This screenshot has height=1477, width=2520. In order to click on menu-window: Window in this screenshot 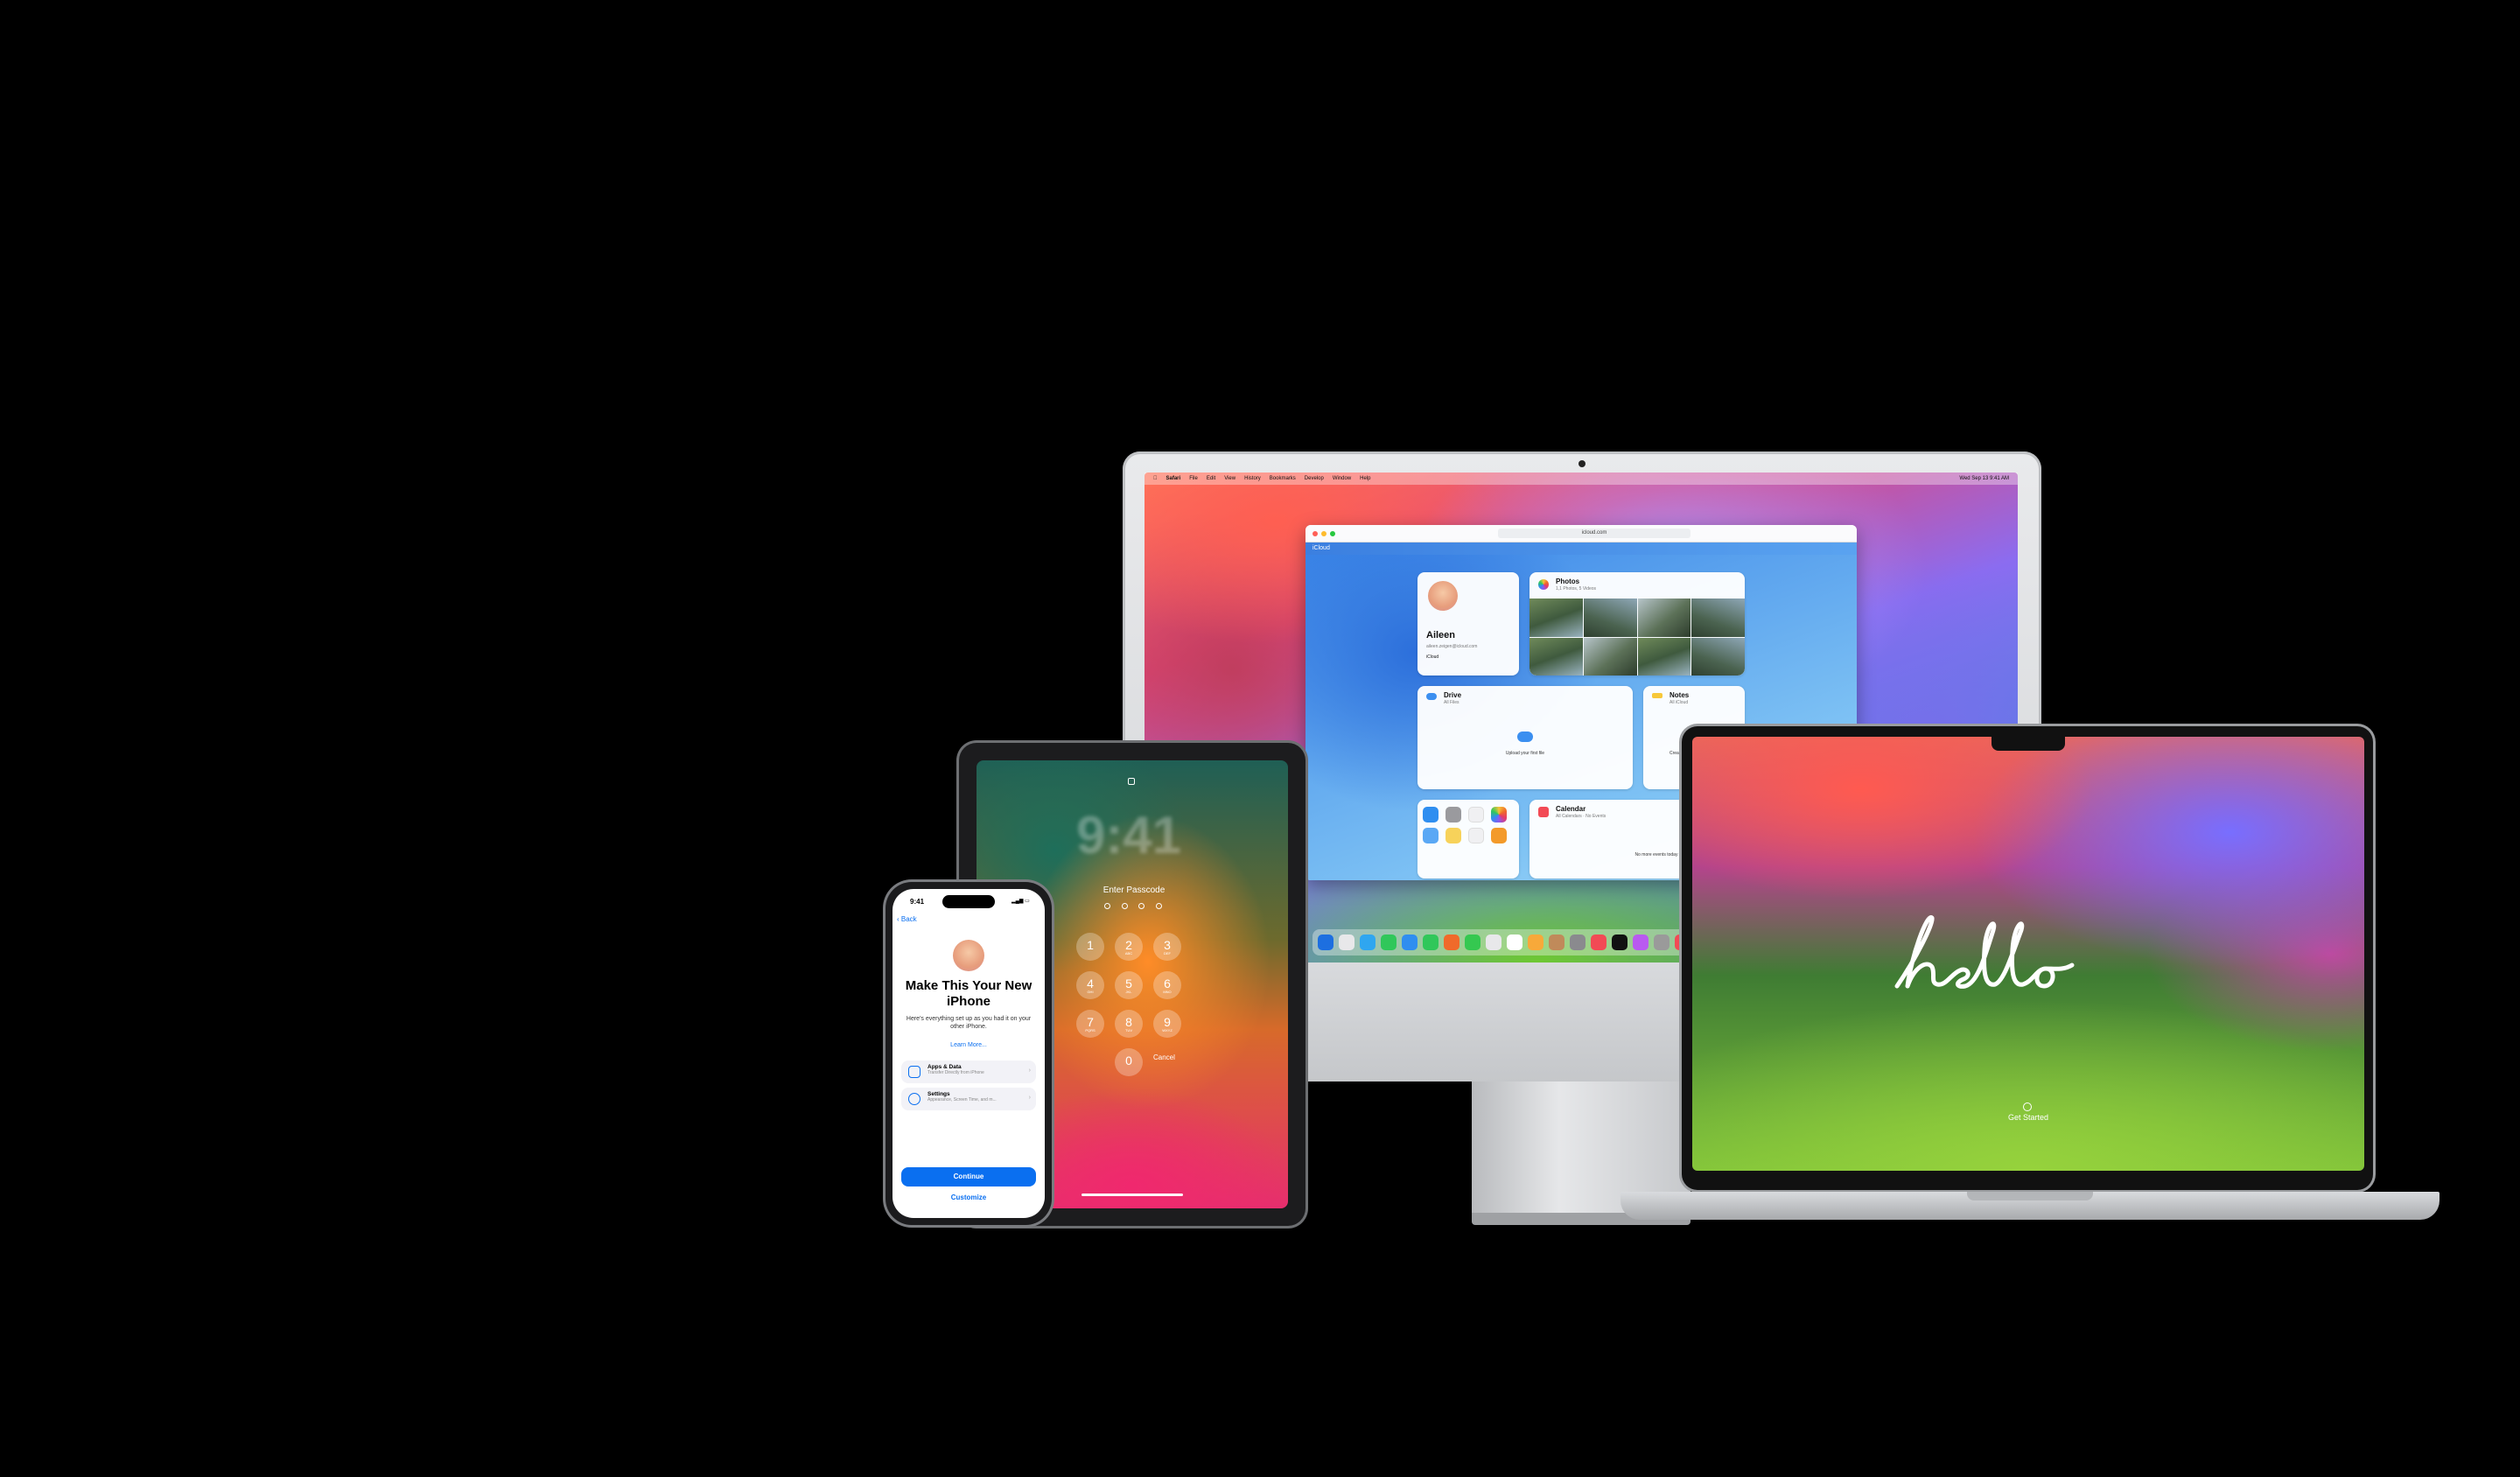, I will do `click(1342, 478)`.